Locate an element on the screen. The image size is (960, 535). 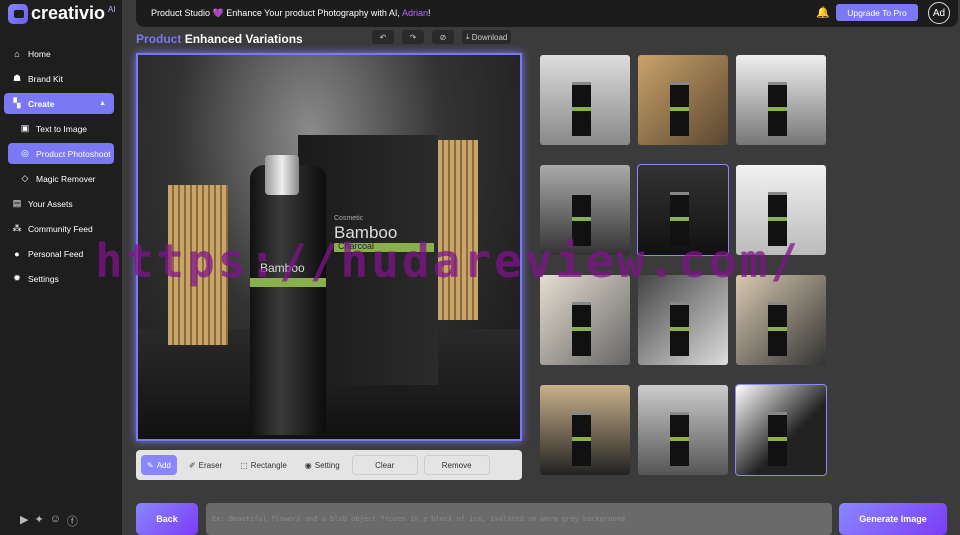
bell-icon: 🔔 is located at coordinates (823, 12).